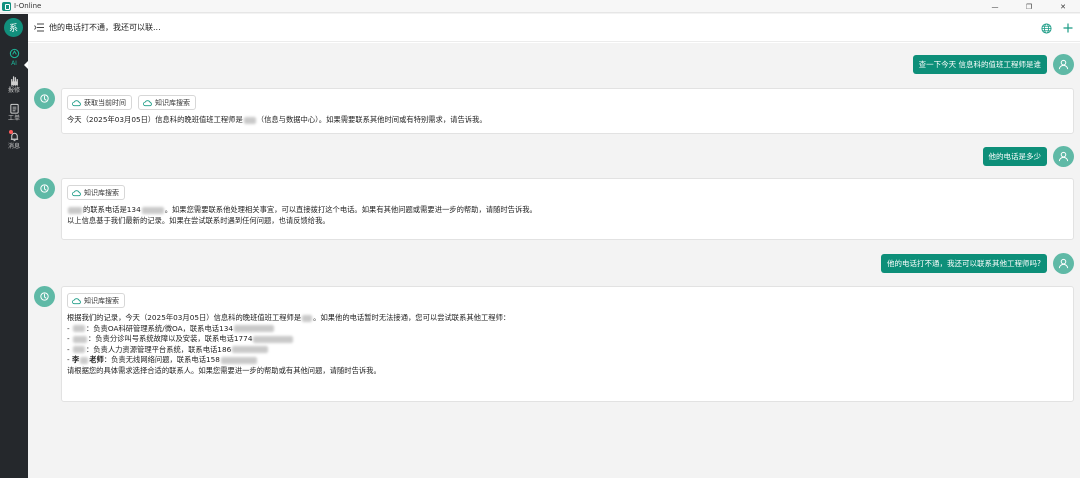  What do you see at coordinates (995, 6) in the screenshot?
I see `minimize-button: —` at bounding box center [995, 6].